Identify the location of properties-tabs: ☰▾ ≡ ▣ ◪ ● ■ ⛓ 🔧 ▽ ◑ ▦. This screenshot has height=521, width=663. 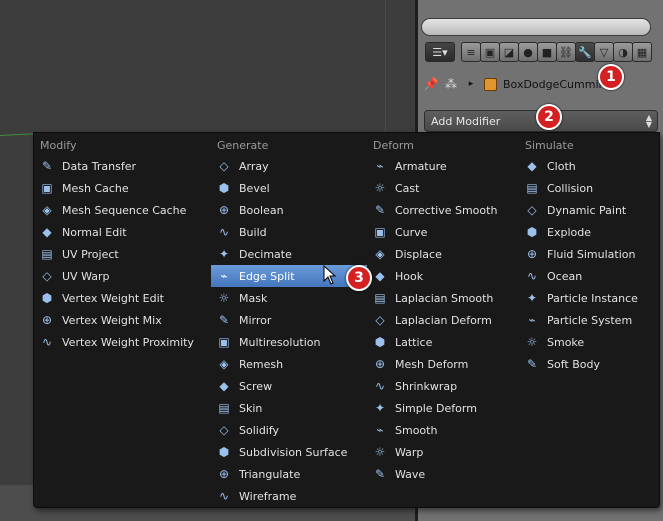
(544, 53).